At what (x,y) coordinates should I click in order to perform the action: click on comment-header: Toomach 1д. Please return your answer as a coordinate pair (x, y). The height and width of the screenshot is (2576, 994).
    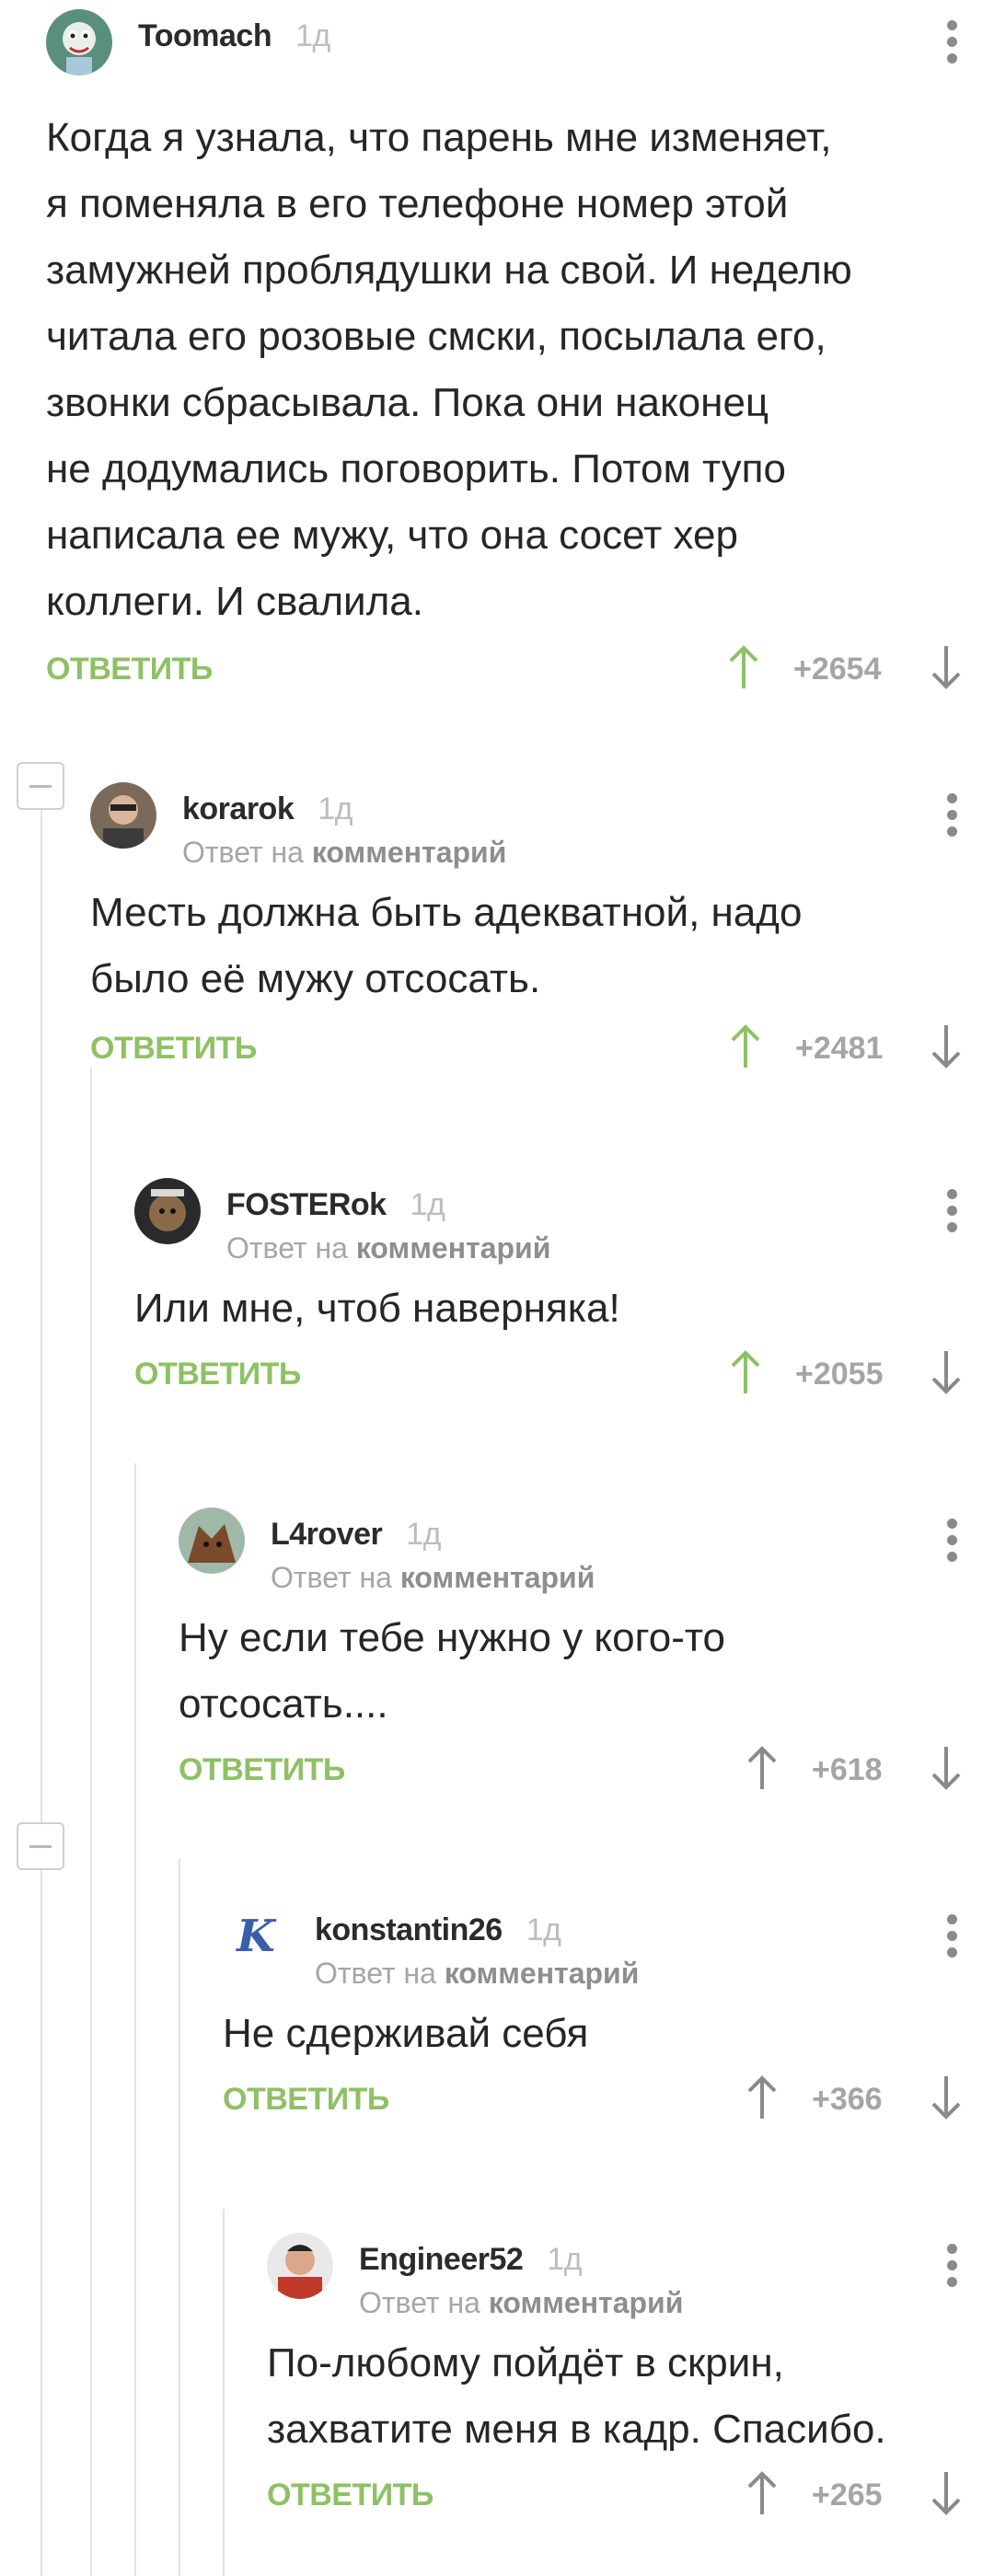
    Looking at the image, I should click on (520, 41).